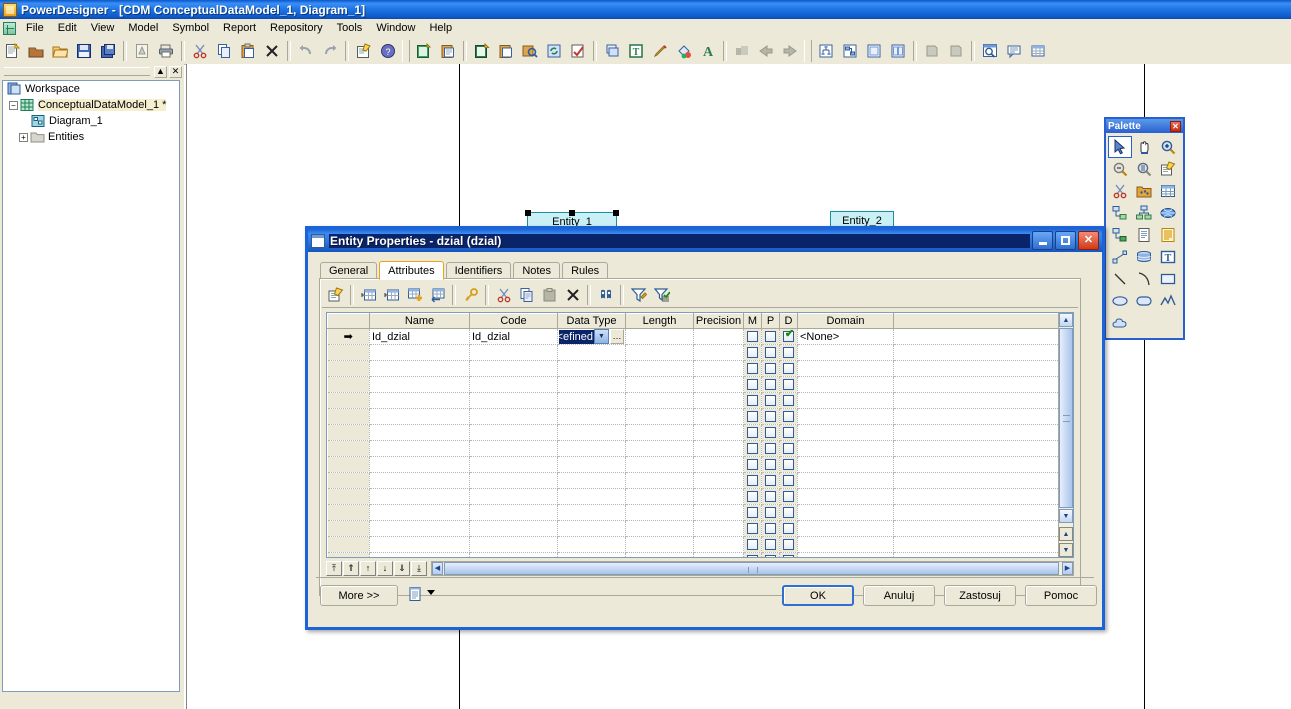  Describe the element at coordinates (1088, 240) in the screenshot. I see `close-button: ✕` at that location.